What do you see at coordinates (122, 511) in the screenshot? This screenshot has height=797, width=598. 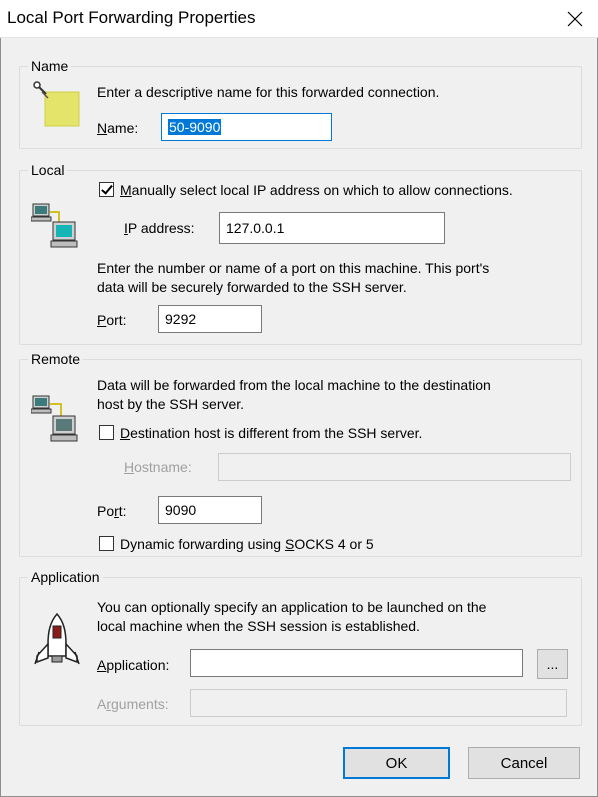 I see `remote-port-label-b: t:` at bounding box center [122, 511].